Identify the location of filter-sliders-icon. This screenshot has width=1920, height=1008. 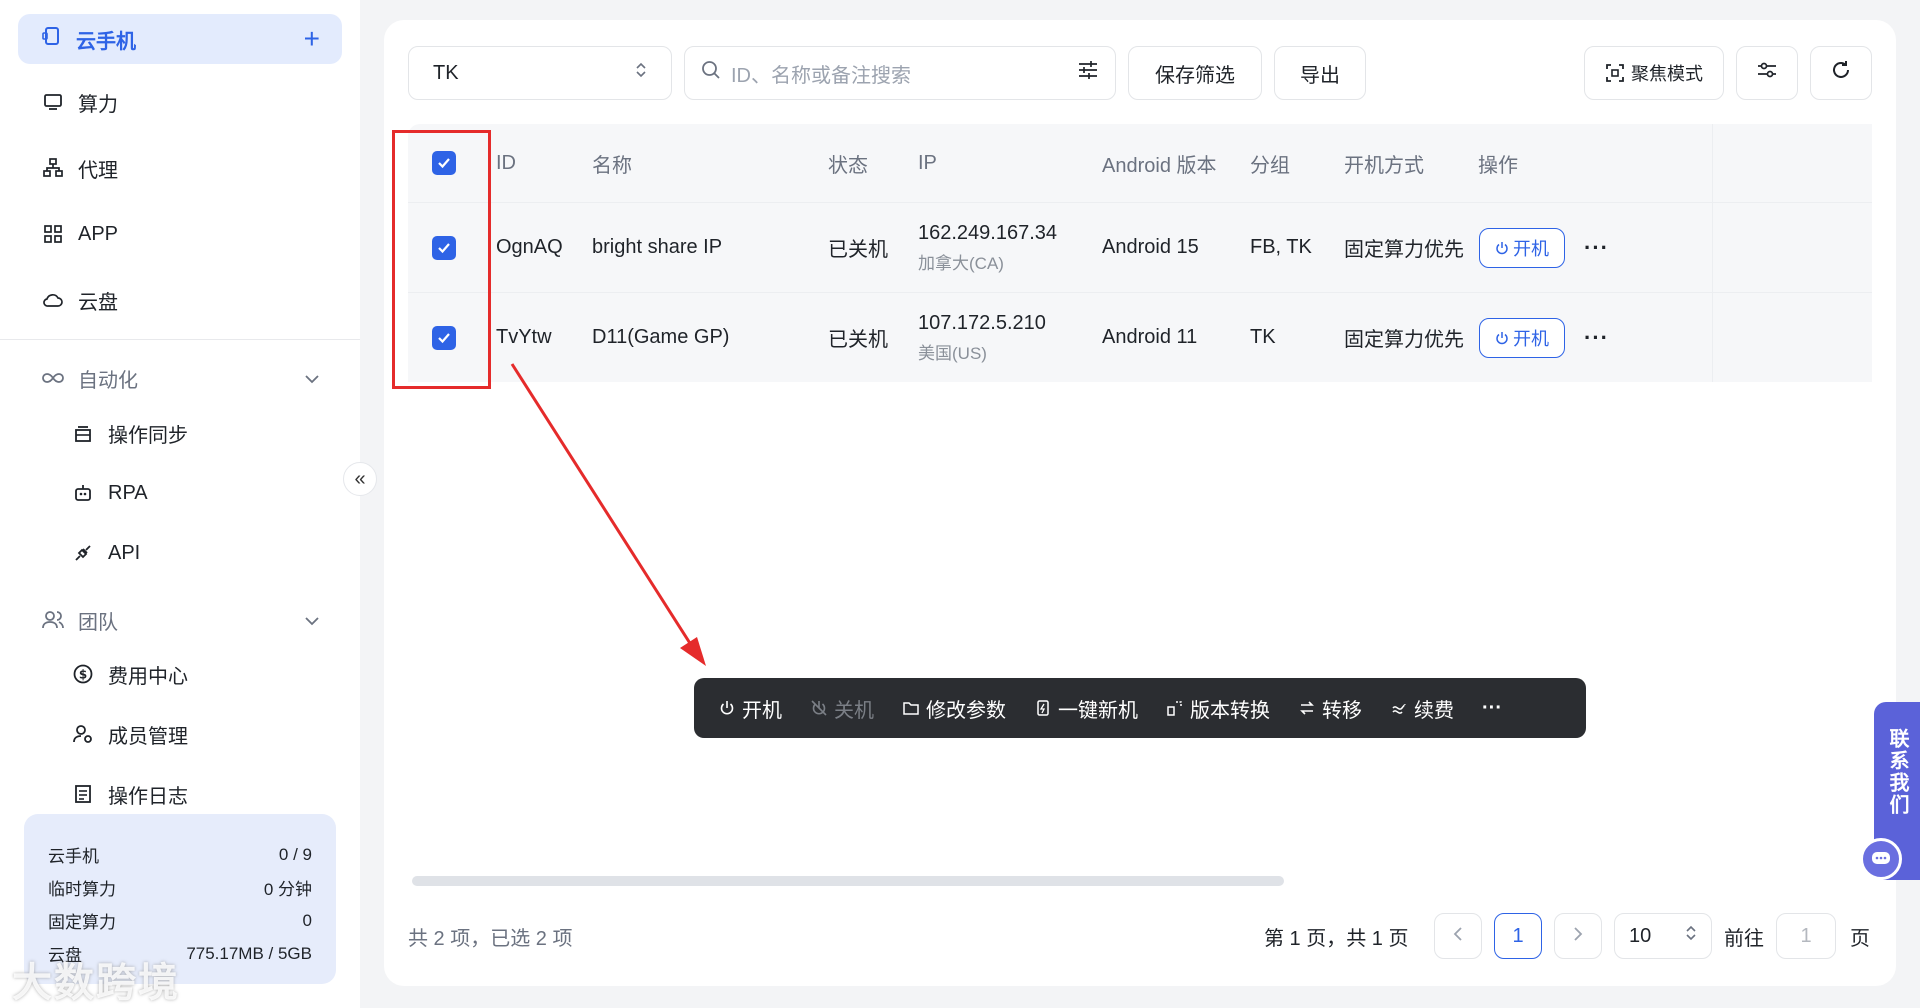
(1088, 73).